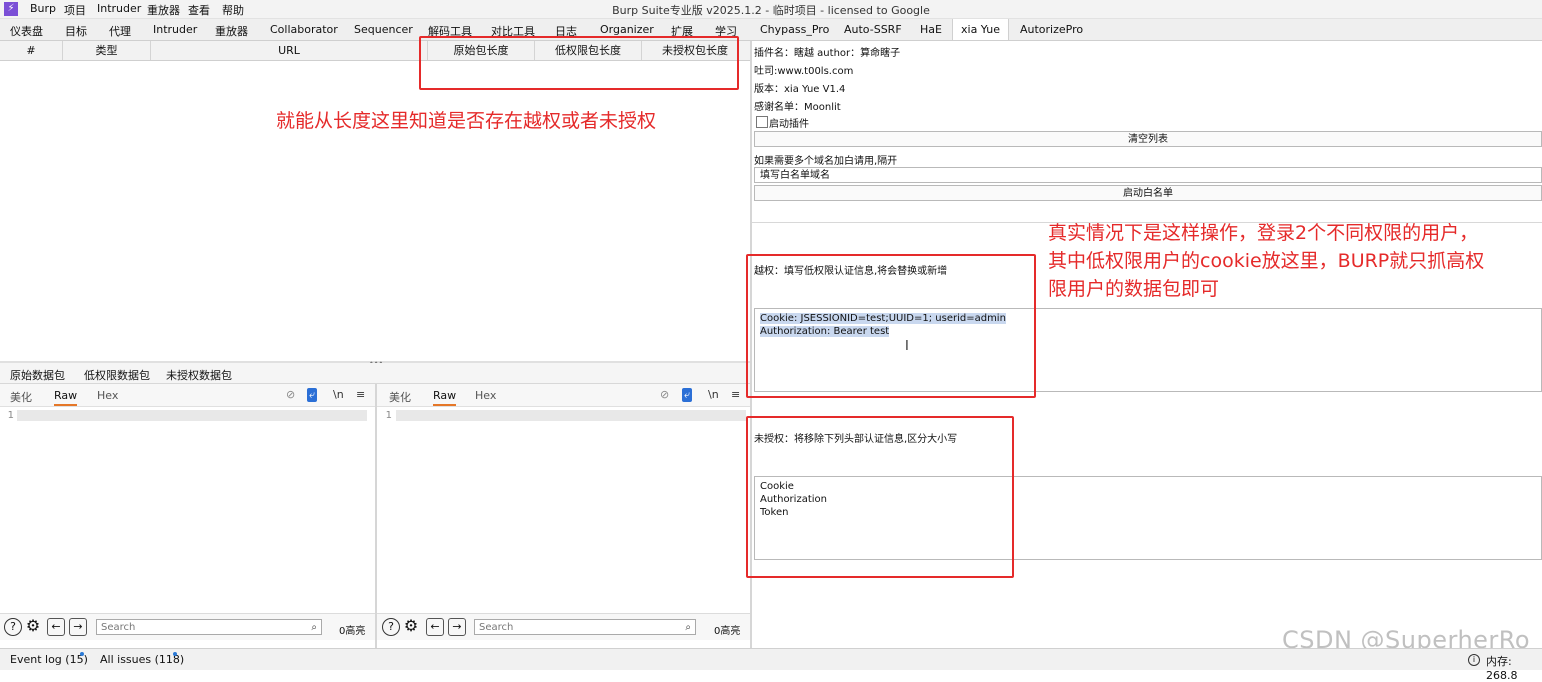 This screenshot has width=1542, height=682. Describe the element at coordinates (794, 29) in the screenshot. I see `tab-chypass-pro: Chypass_Pro` at that location.